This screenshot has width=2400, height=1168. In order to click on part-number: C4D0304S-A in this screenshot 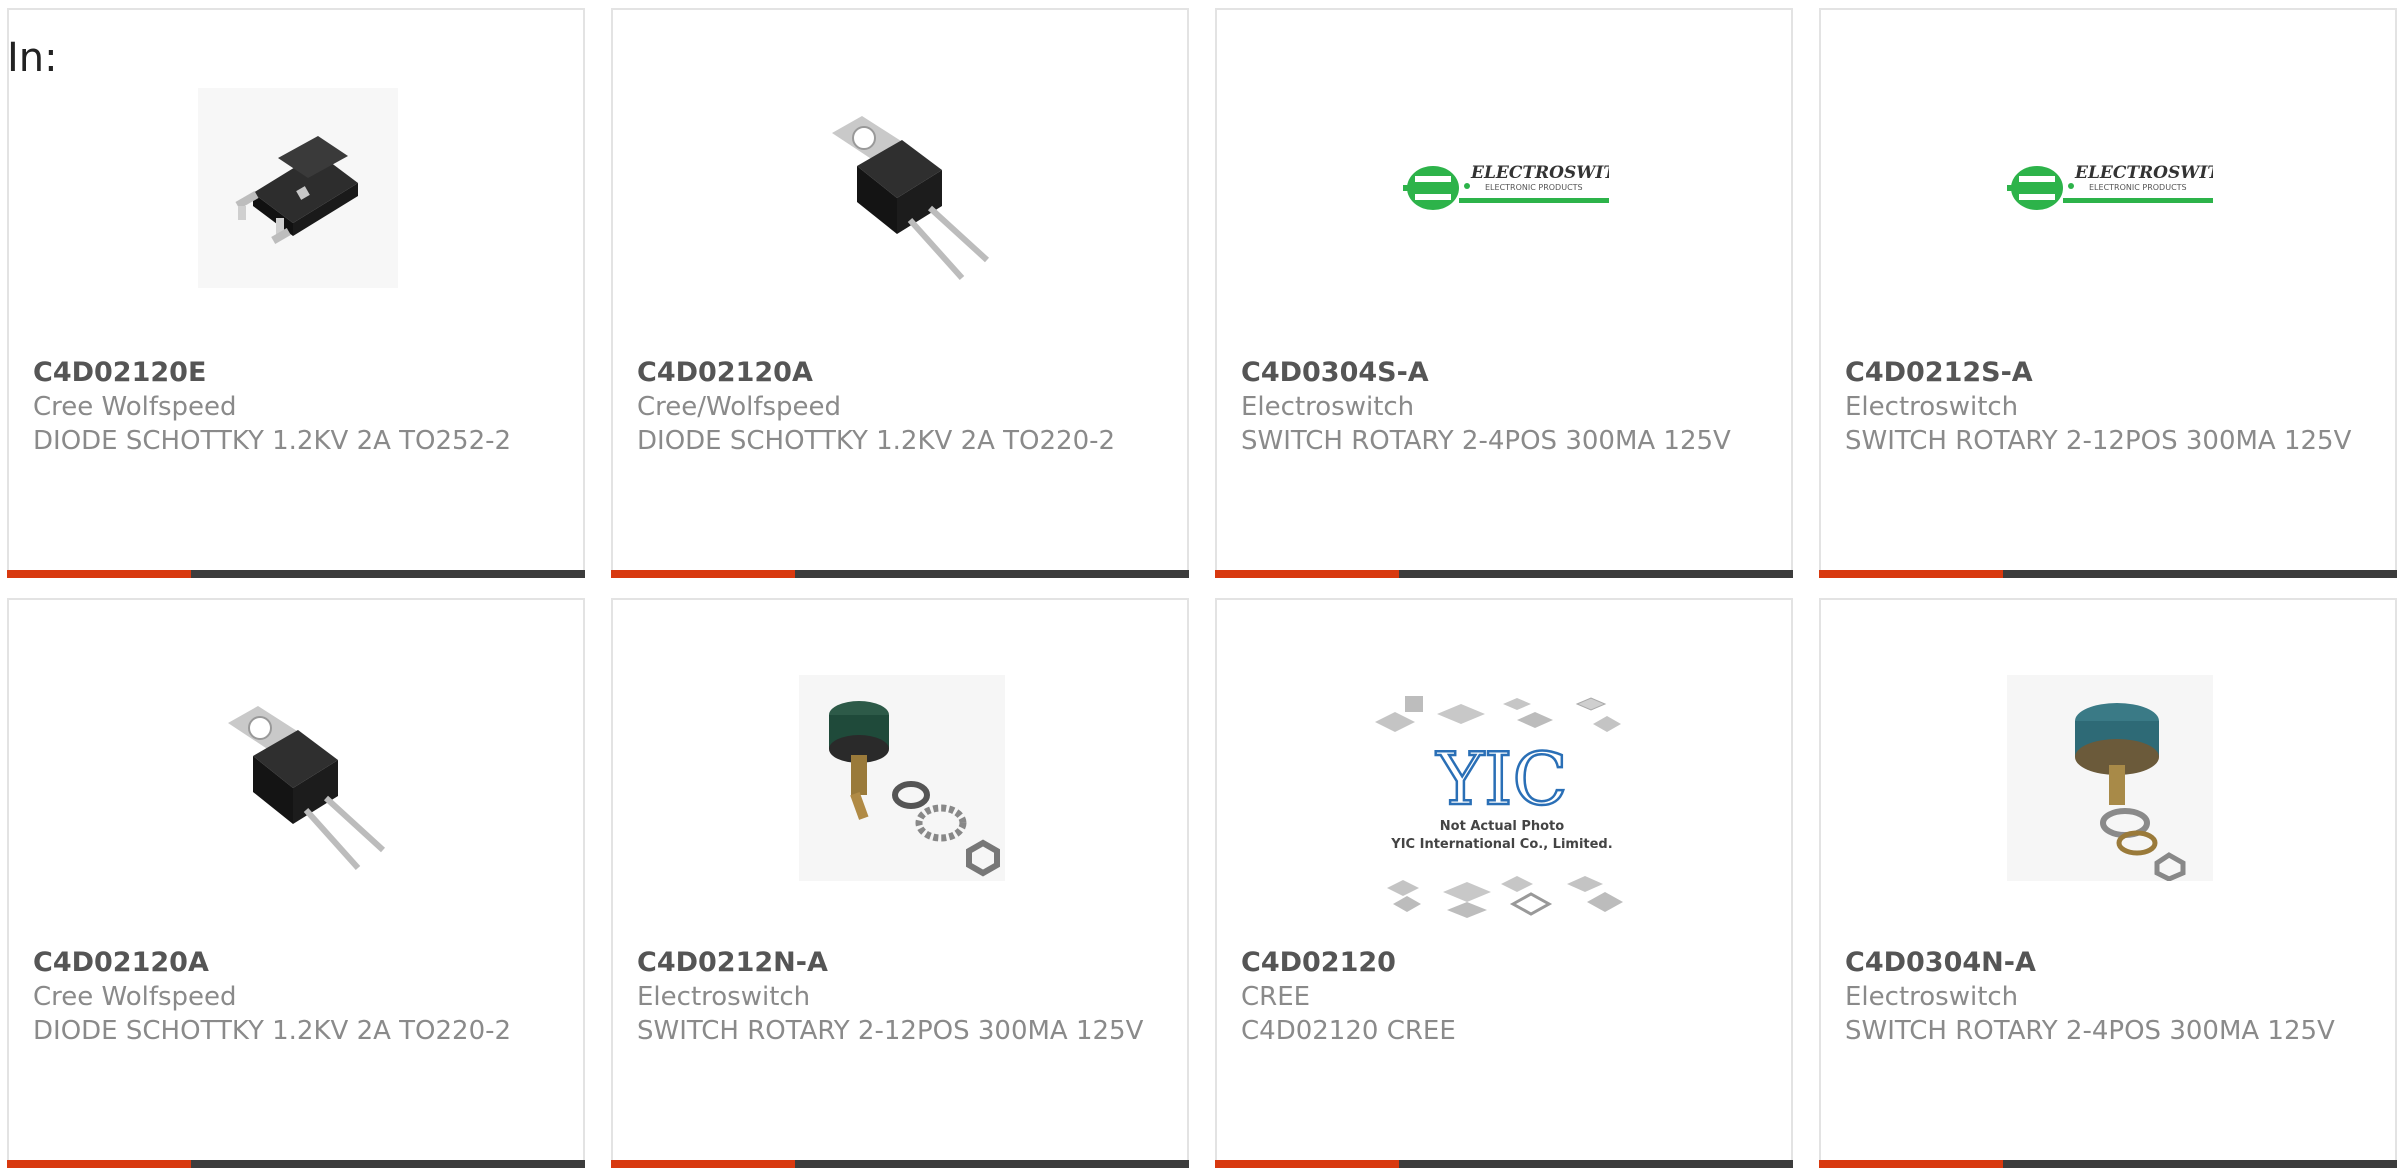, I will do `click(1501, 373)`.